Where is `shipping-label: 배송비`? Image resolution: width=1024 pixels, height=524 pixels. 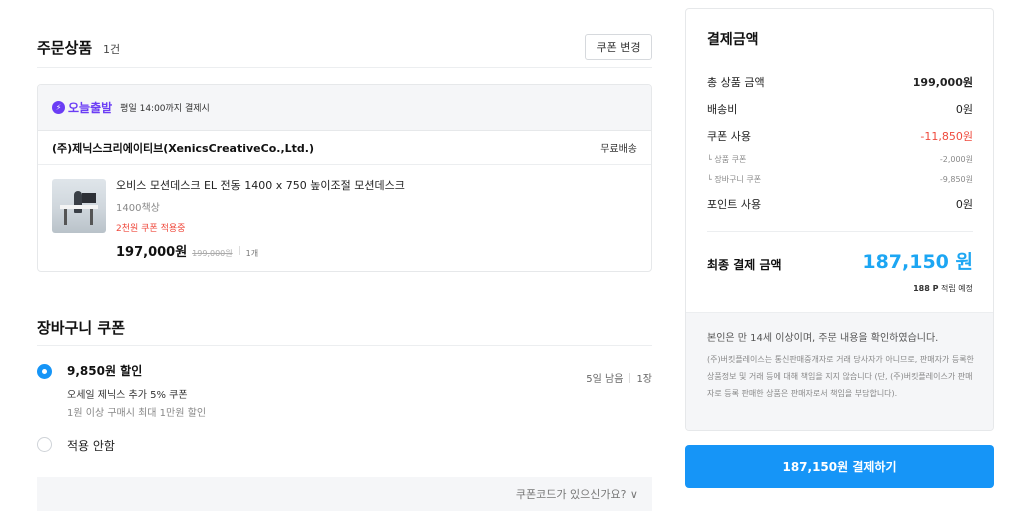
shipping-label: 배송비 is located at coordinates (722, 109).